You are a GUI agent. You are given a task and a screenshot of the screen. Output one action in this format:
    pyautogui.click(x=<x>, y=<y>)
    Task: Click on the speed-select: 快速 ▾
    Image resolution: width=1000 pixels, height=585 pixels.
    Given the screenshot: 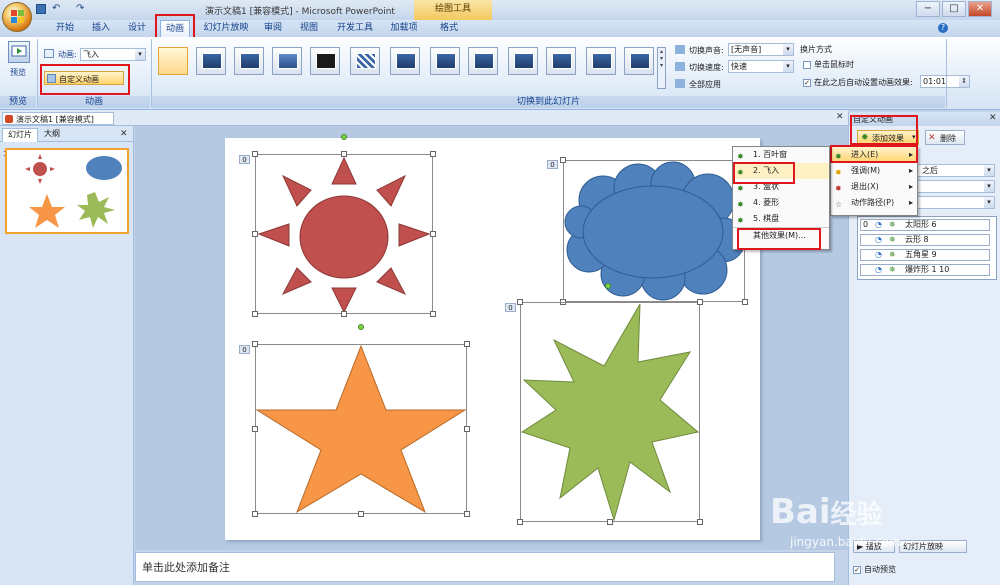 What is the action you would take?
    pyautogui.click(x=761, y=66)
    